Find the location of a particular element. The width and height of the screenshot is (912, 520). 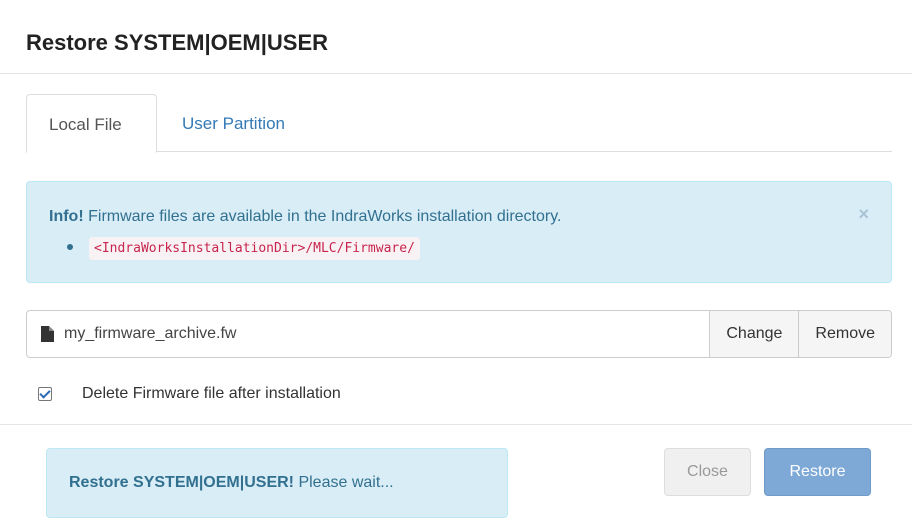

tab-user-partition: User Partition is located at coordinates (233, 123).